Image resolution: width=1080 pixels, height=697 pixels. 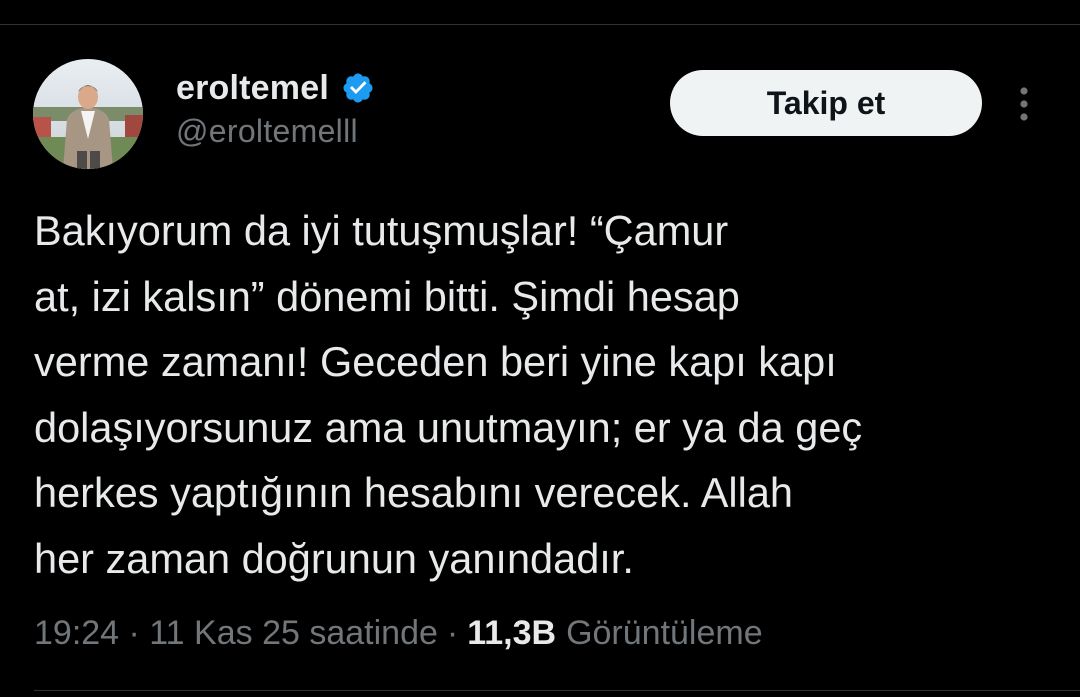 I want to click on display-name-row: eroltemel, so click(x=275, y=88).